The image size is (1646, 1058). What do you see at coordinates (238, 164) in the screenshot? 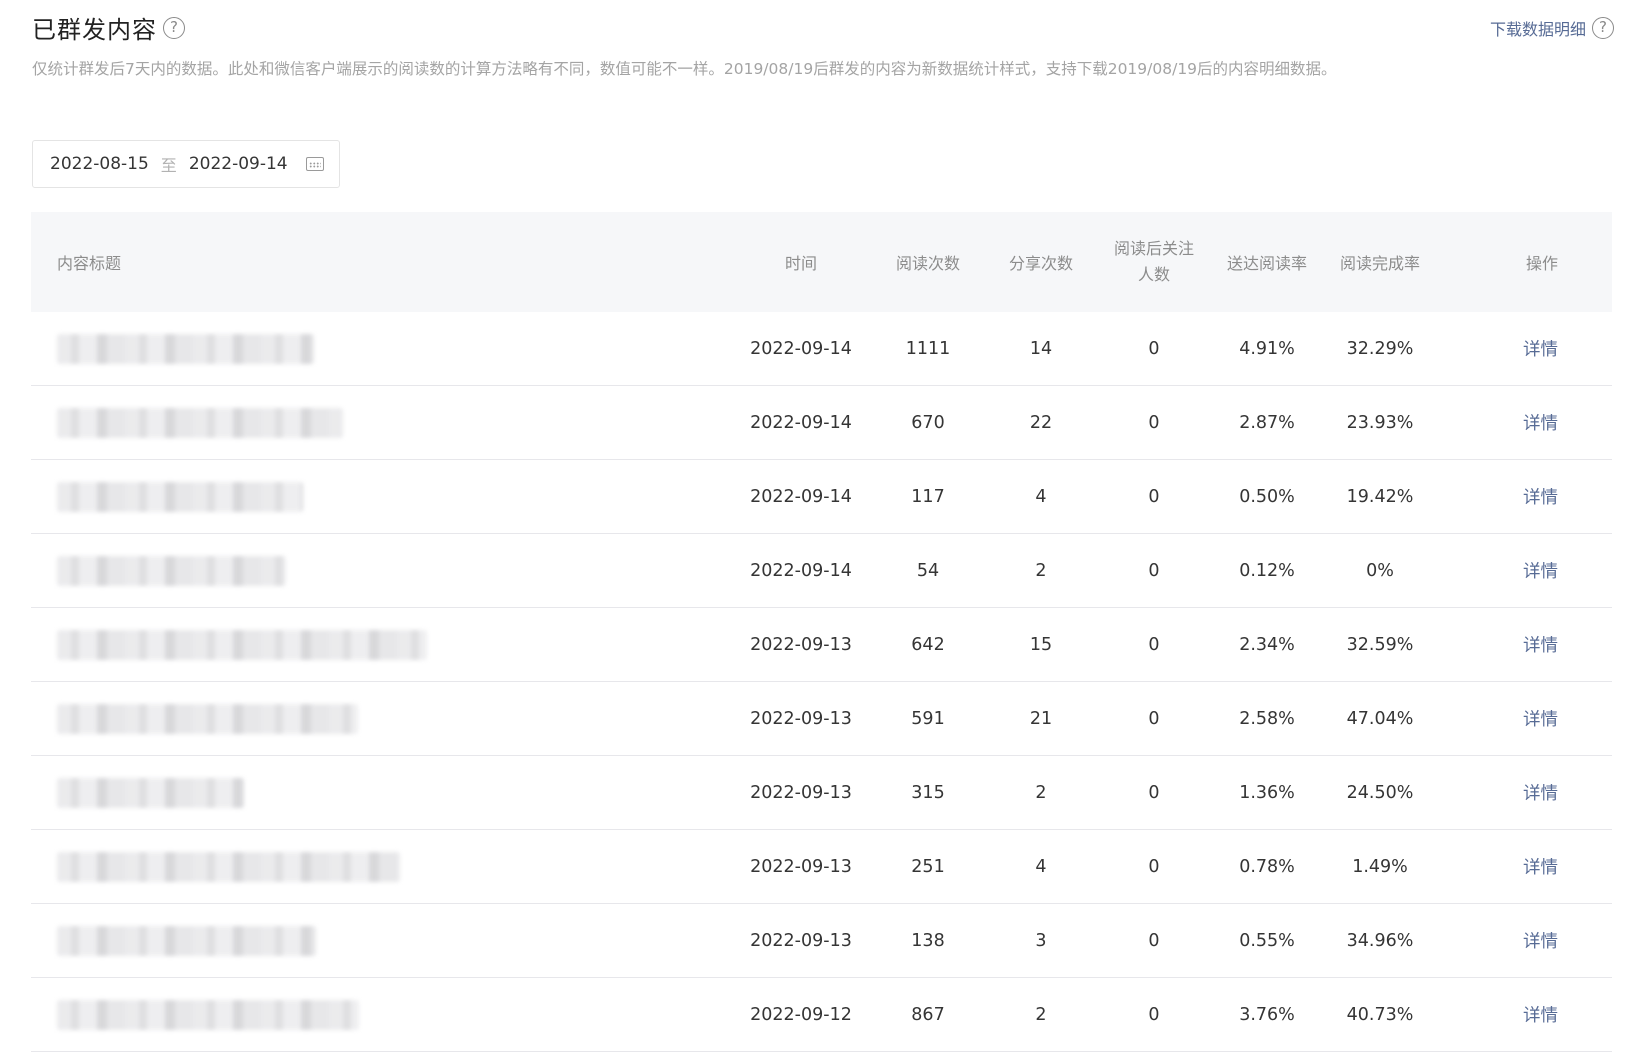
I see `date-end: 2022-09-14` at bounding box center [238, 164].